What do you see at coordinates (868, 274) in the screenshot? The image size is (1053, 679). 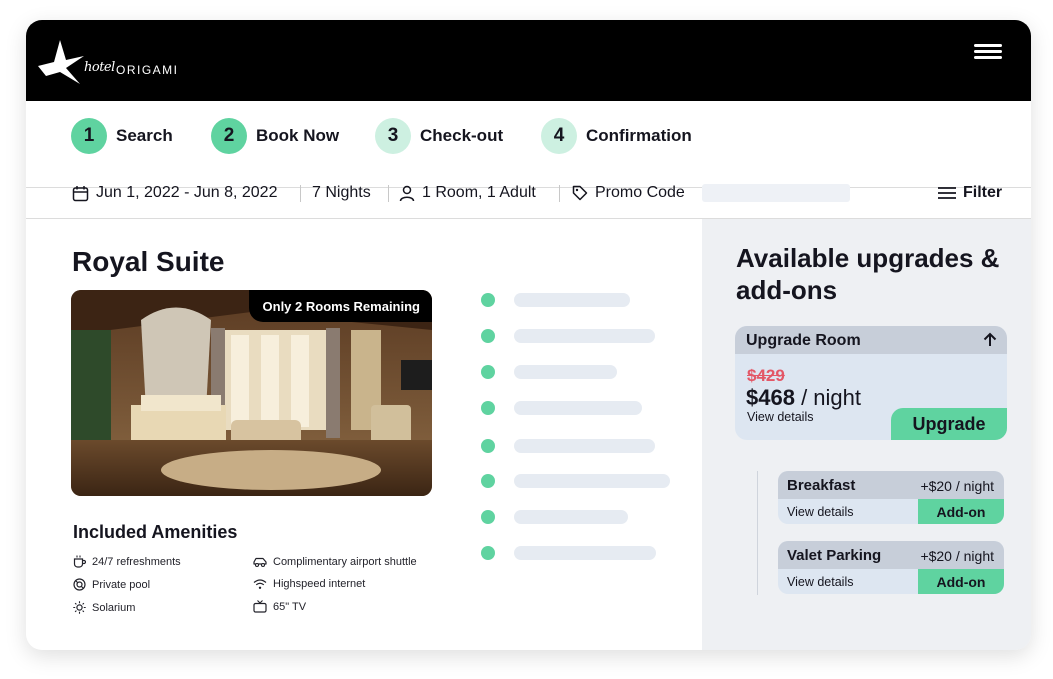 I see `upgrades-title: Available upgrades & add-ons` at bounding box center [868, 274].